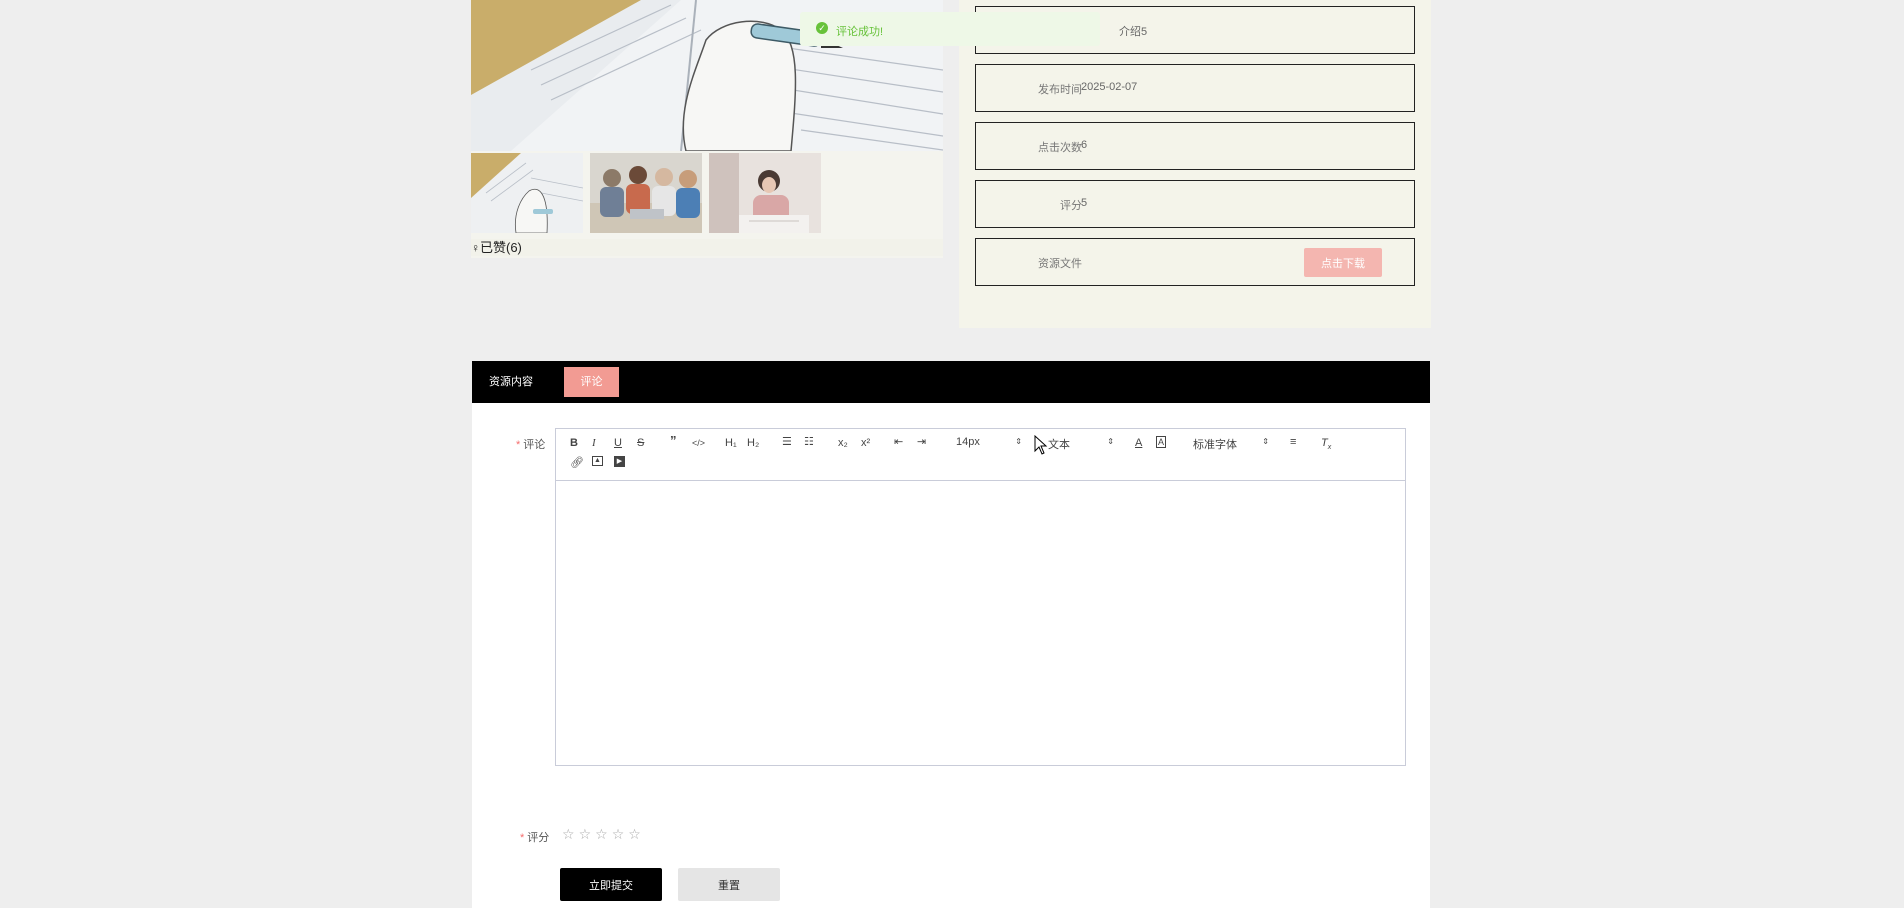 Image resolution: width=1904 pixels, height=908 pixels. I want to click on publish-time-value: 2025-02-07, so click(1109, 87).